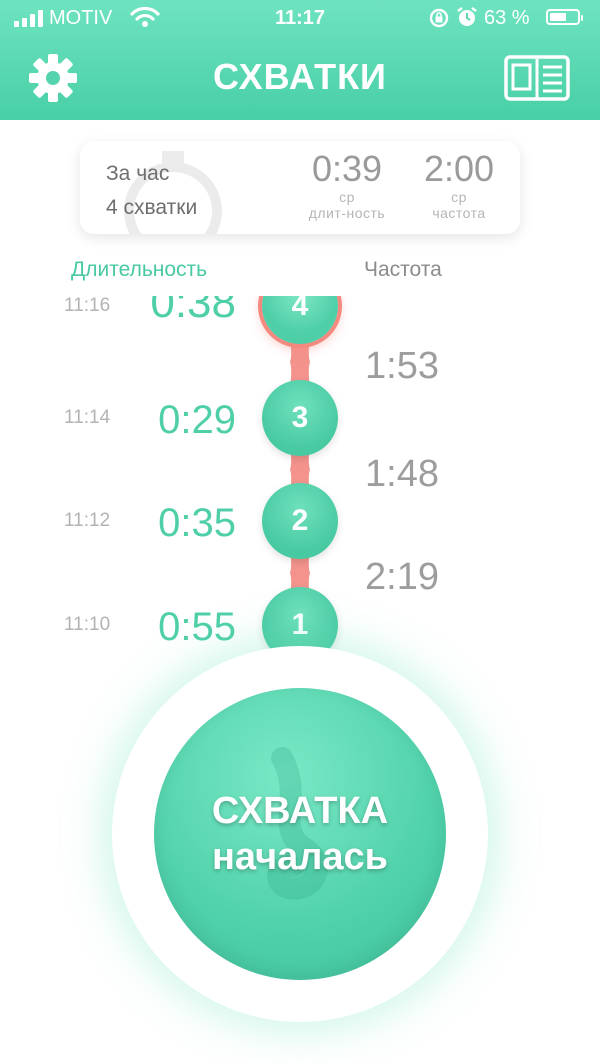 This screenshot has width=600, height=1063. I want to click on contraction-number-bubble: 4, so click(300, 320).